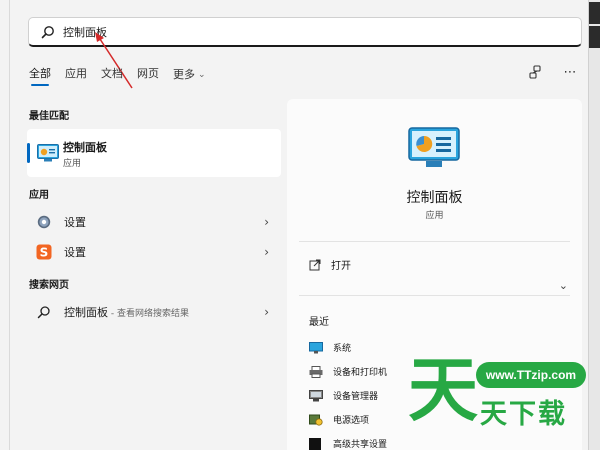  I want to click on sharing-icon, so click(315, 443).